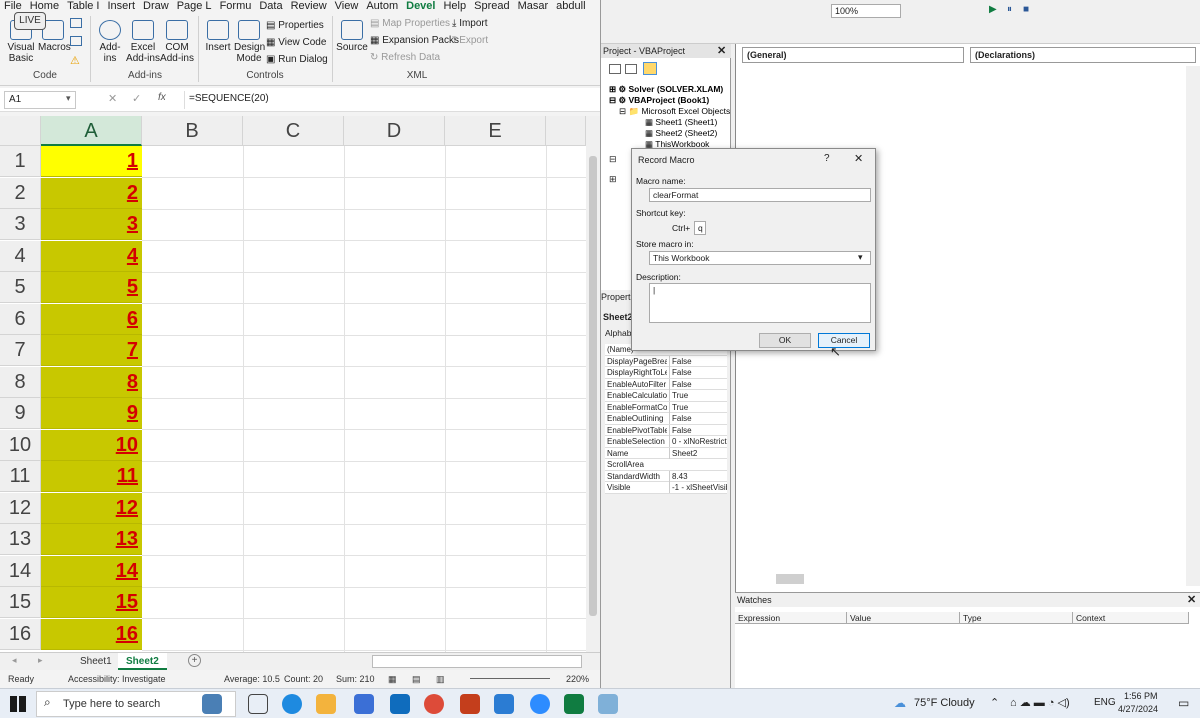  Describe the element at coordinates (394, 131) in the screenshot. I see `column-header-d: D` at that location.